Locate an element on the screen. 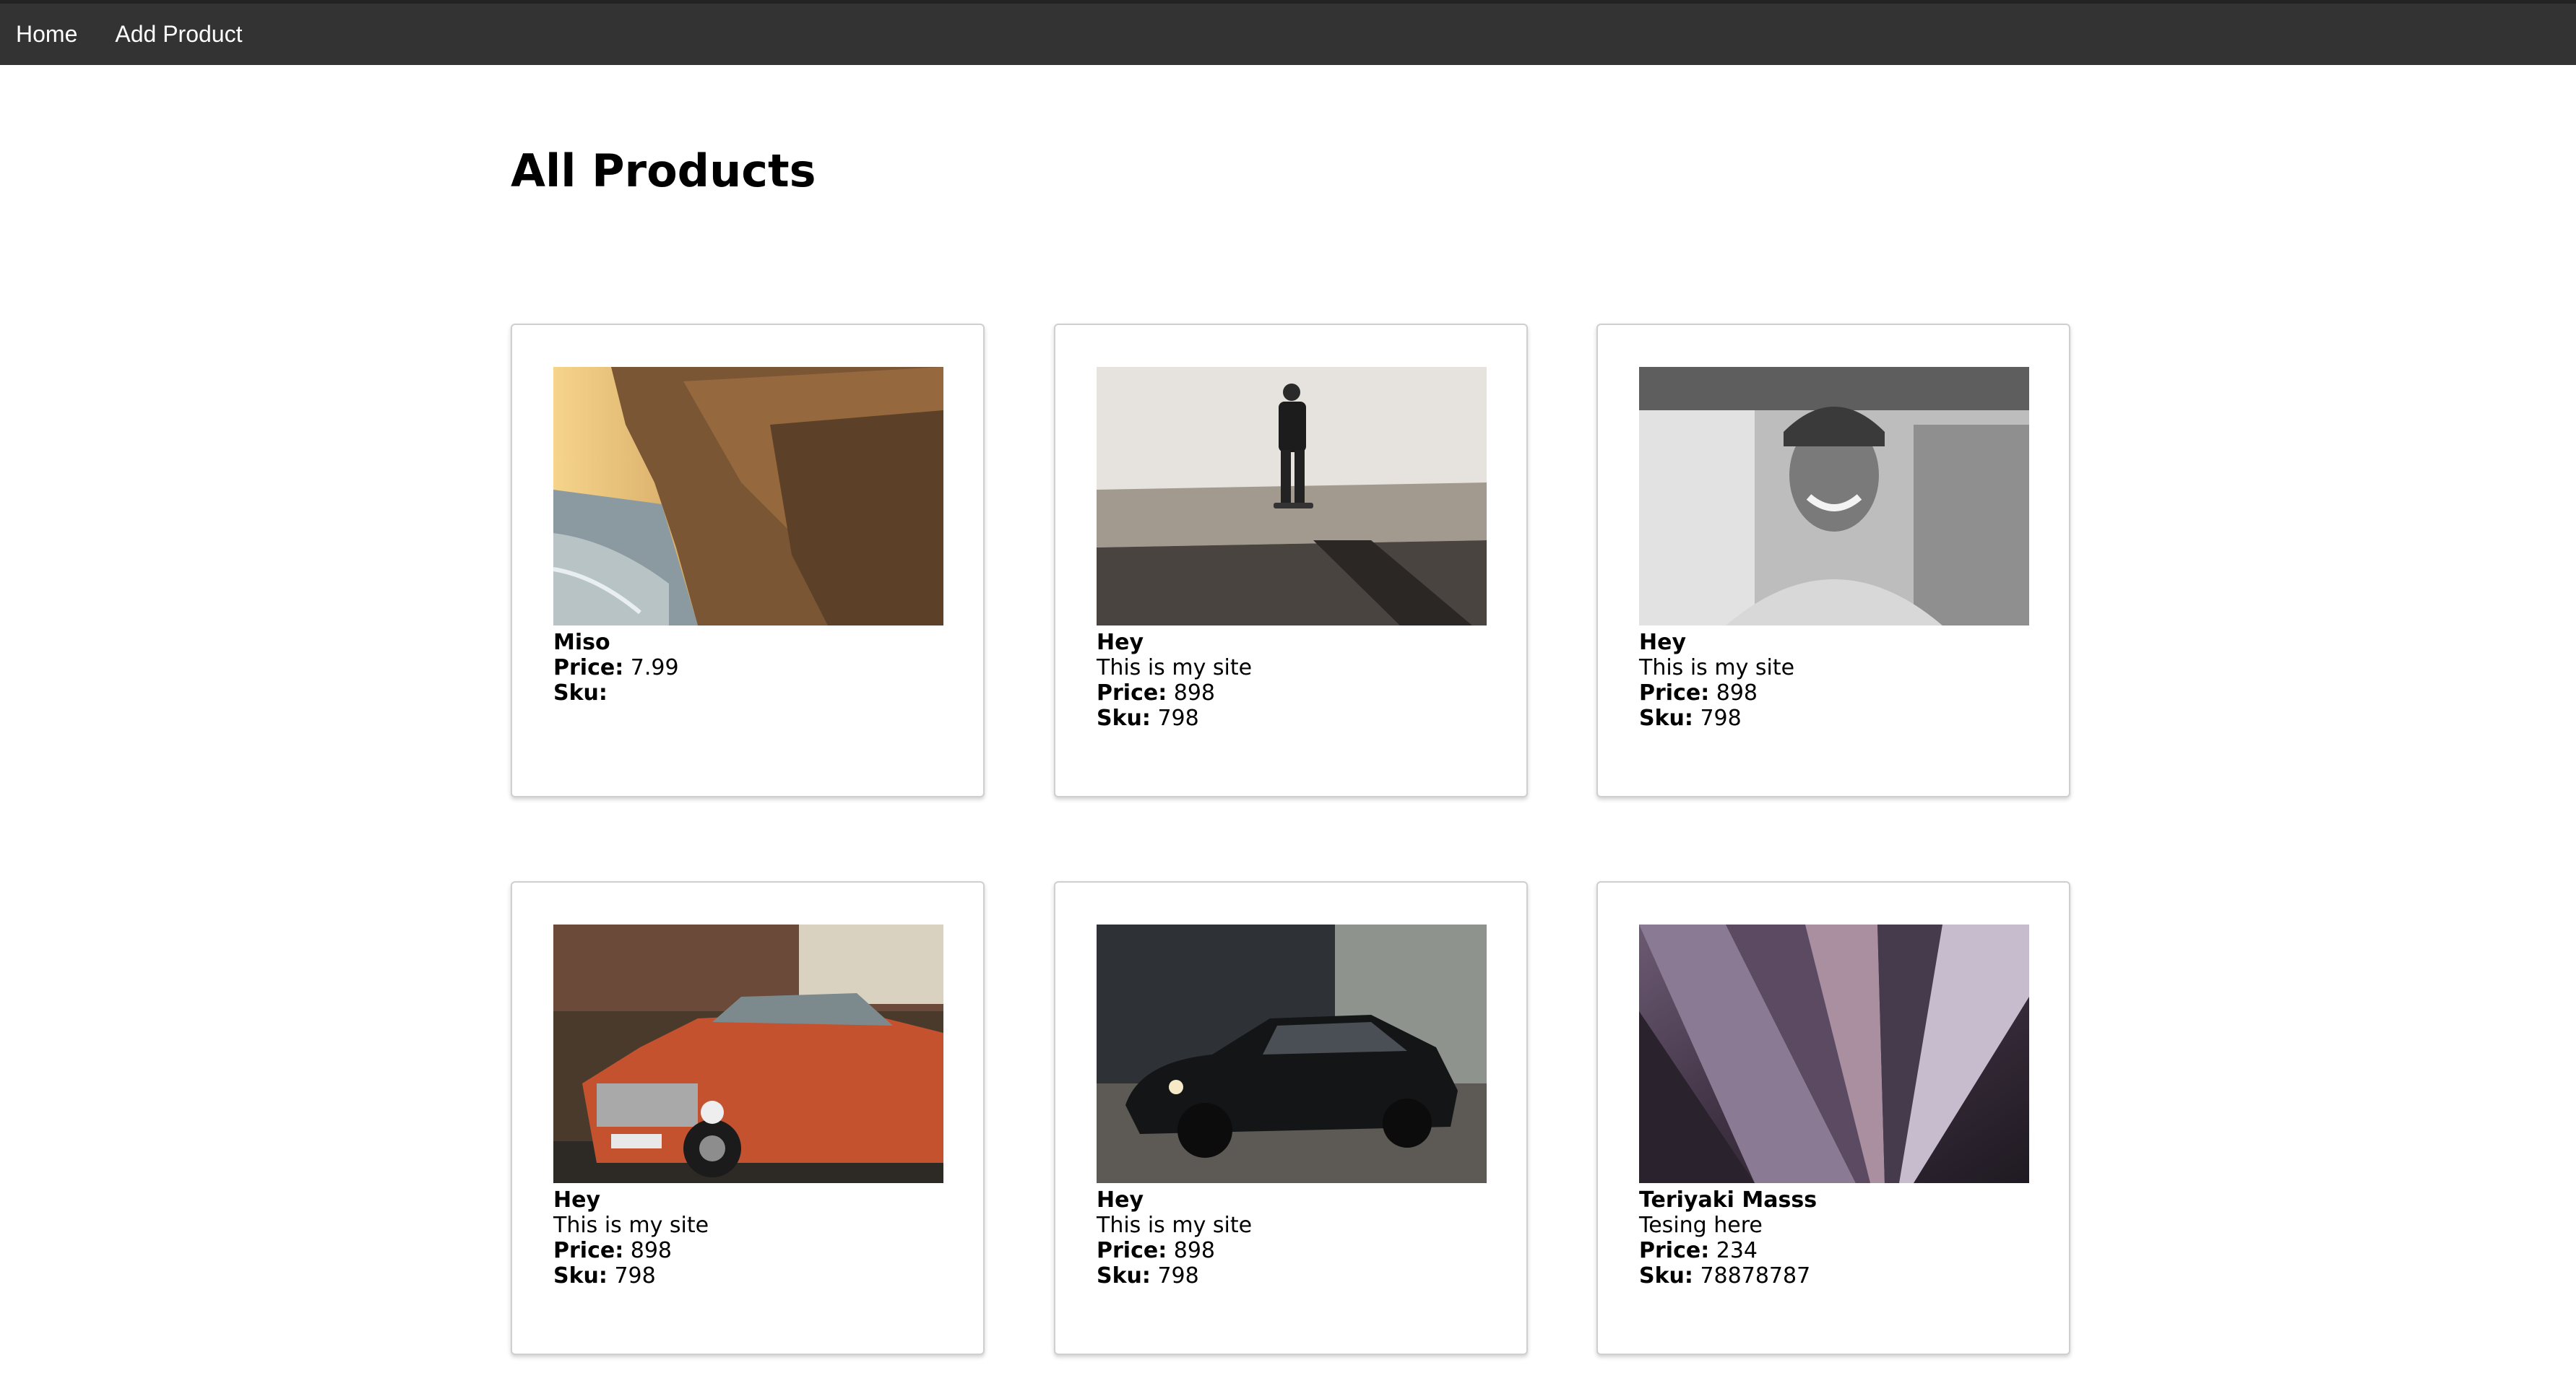 The height and width of the screenshot is (1394, 2576). product-price: Price: 234 is located at coordinates (1841, 1250).